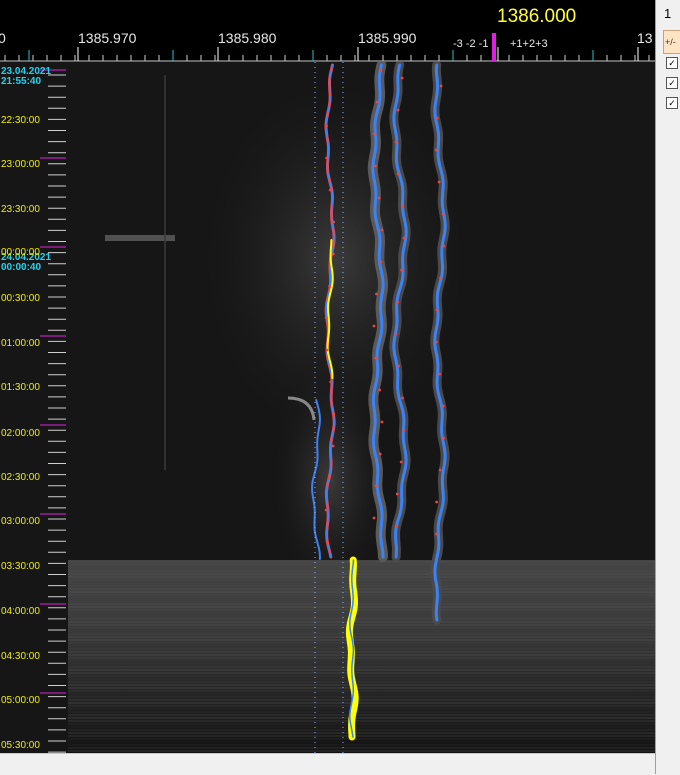 This screenshot has height=775, width=680. Describe the element at coordinates (668, 13) in the screenshot. I see `side-panel-header: 1` at that location.